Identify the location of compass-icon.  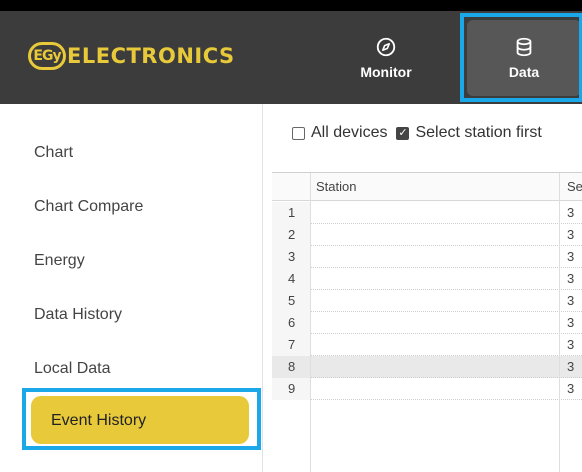
(386, 47).